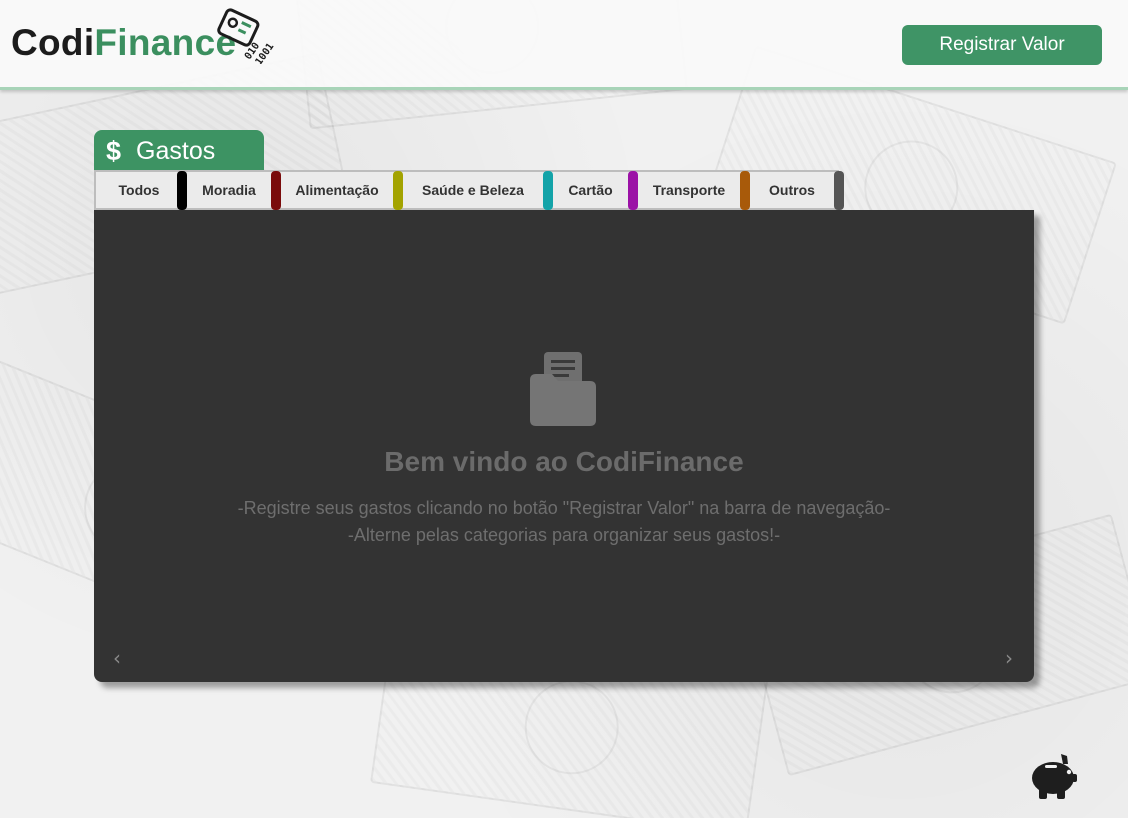 This screenshot has height=818, width=1128. I want to click on tab-transporte: Transporte, so click(691, 190).